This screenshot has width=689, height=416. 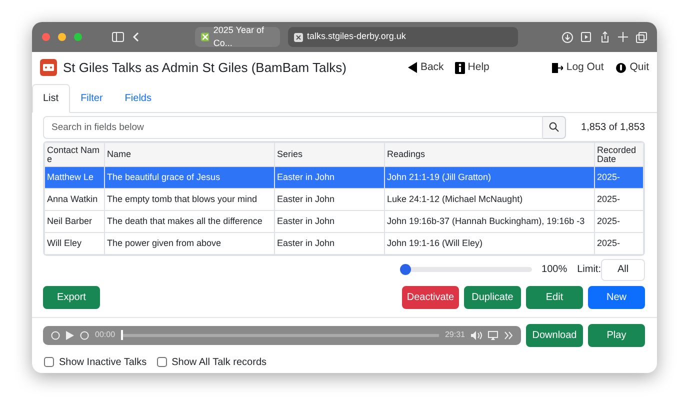 What do you see at coordinates (508, 335) in the screenshot?
I see `chevrons-icon` at bounding box center [508, 335].